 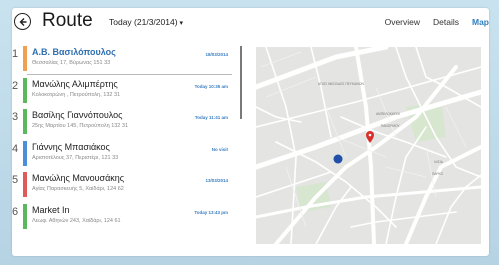 I want to click on stop-name: Market In, so click(x=51, y=209).